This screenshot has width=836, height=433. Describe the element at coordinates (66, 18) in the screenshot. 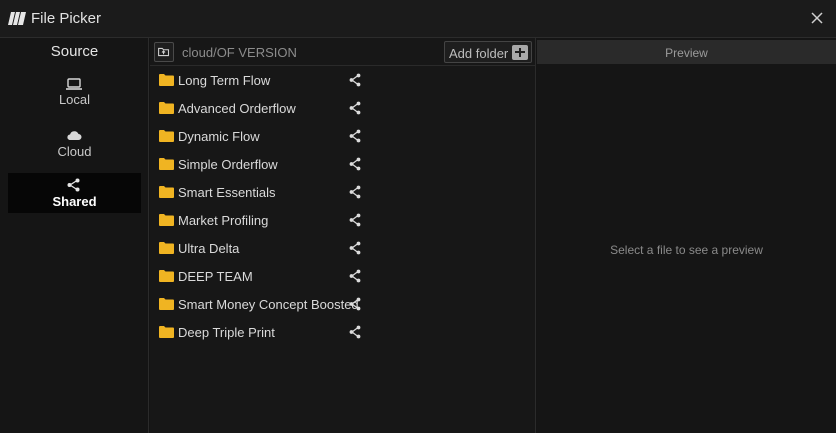

I see `window-title: File Picker` at that location.